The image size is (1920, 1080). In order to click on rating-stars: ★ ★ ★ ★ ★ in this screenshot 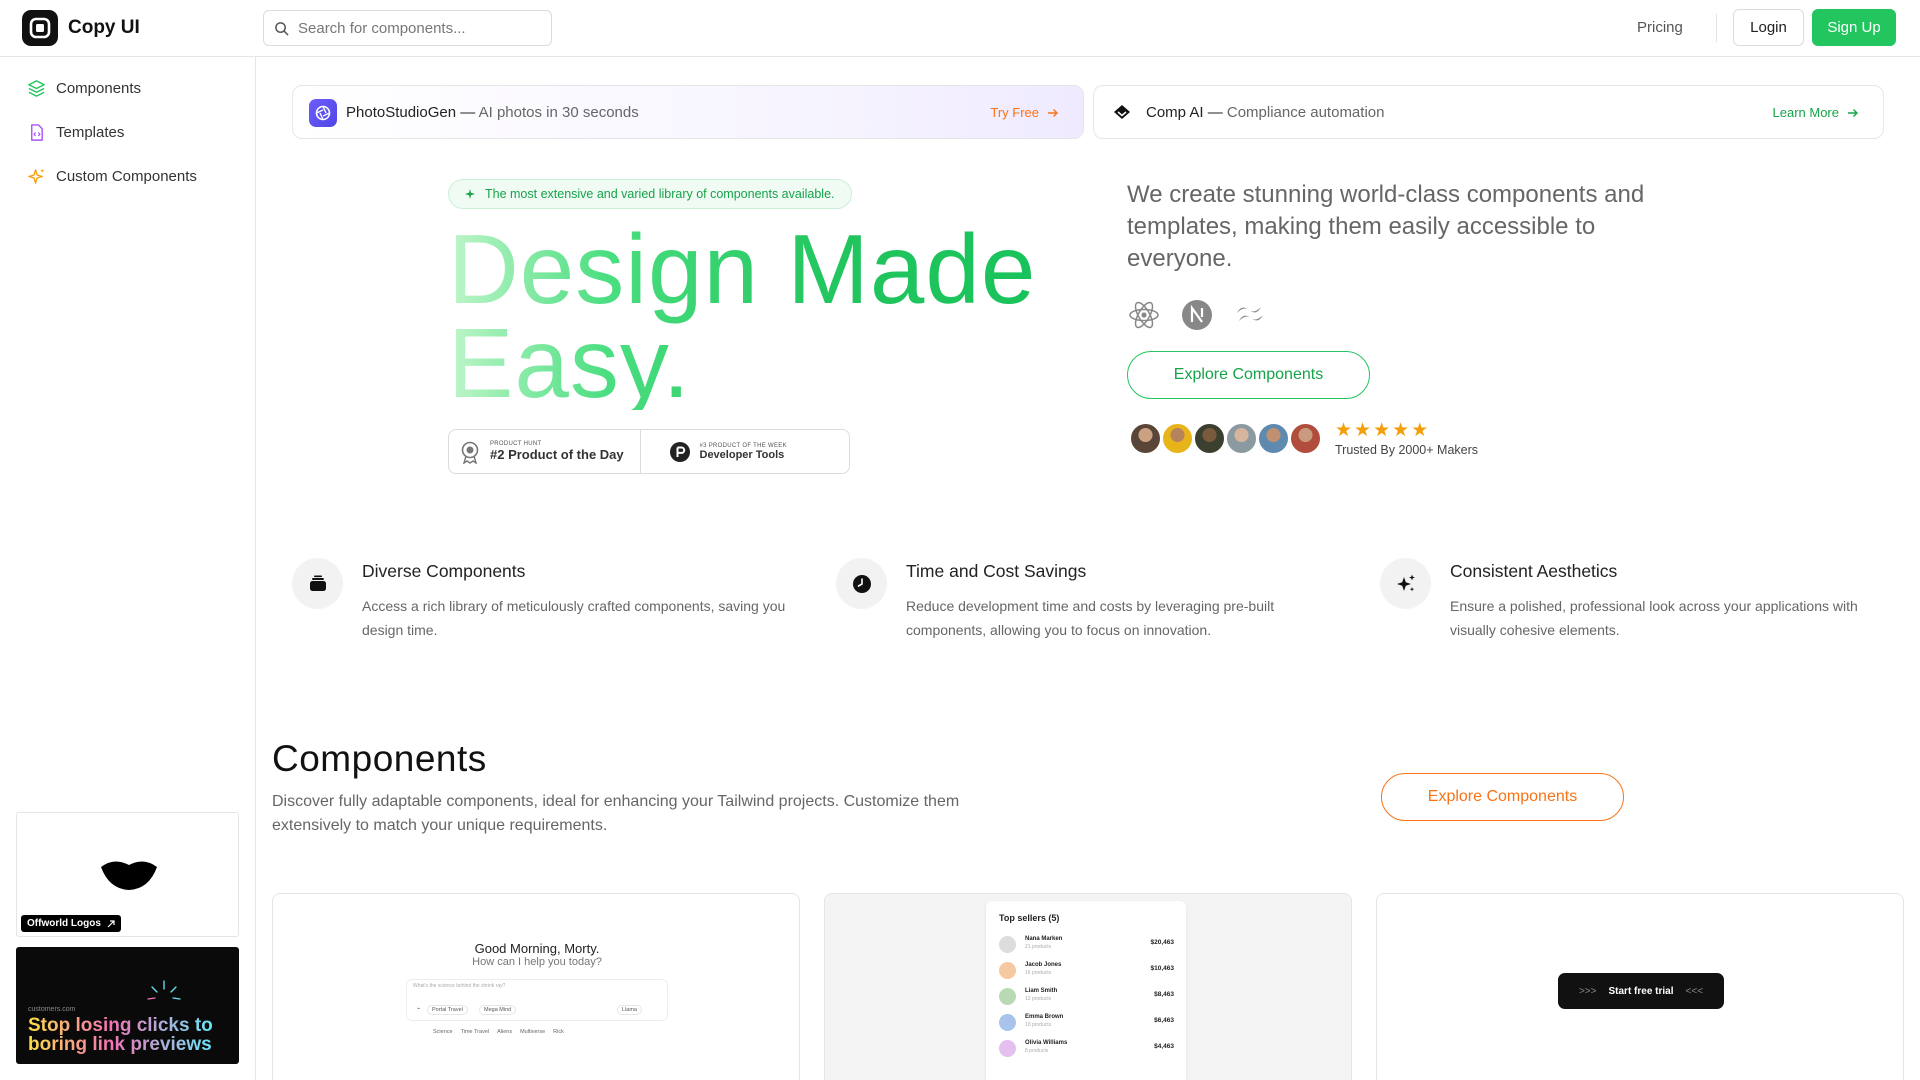, I will do `click(1381, 430)`.